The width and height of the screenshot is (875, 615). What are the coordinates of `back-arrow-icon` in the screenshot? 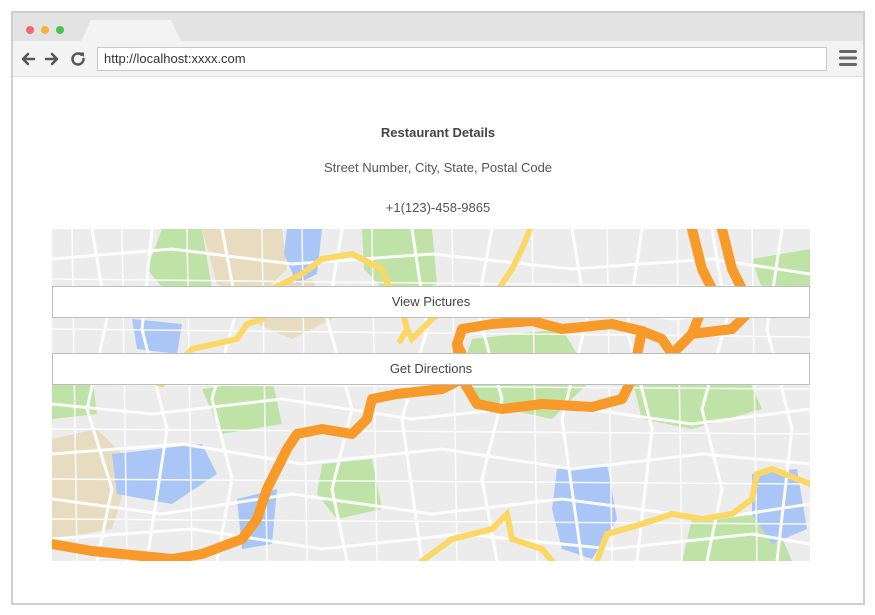 It's located at (28, 59).